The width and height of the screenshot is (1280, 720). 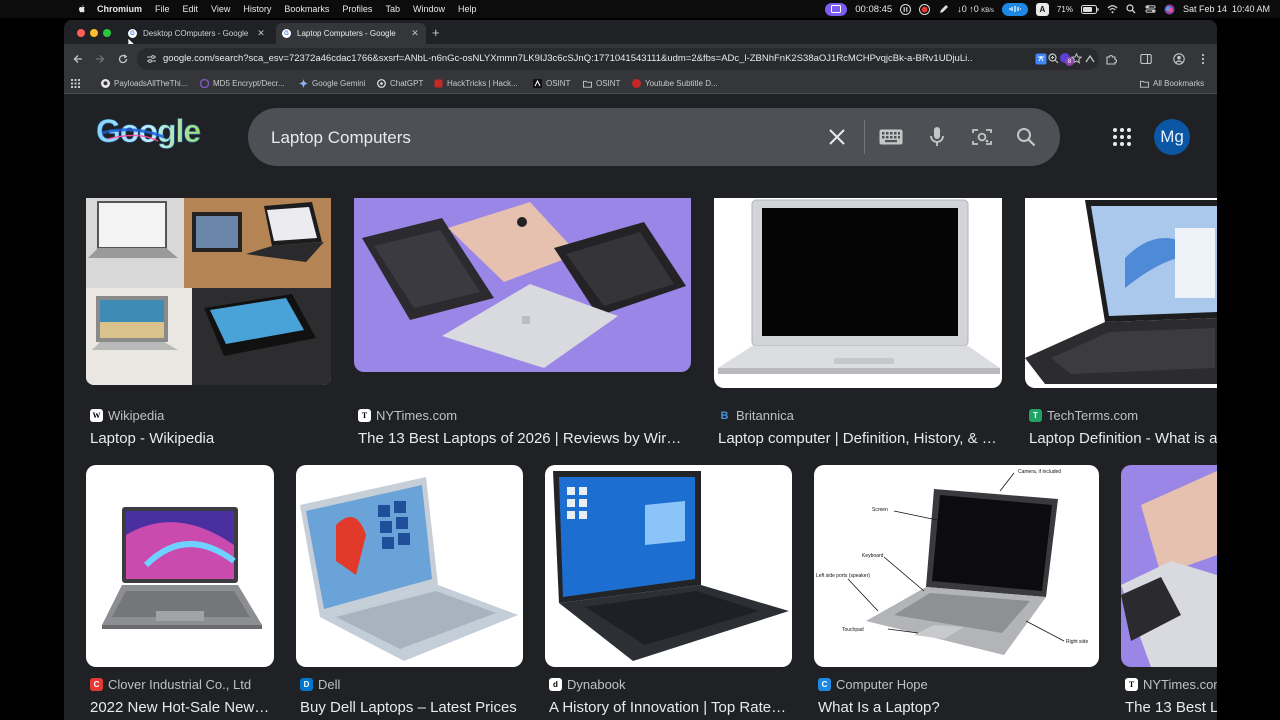 I want to click on menu-edit: Edit, so click(x=191, y=9).